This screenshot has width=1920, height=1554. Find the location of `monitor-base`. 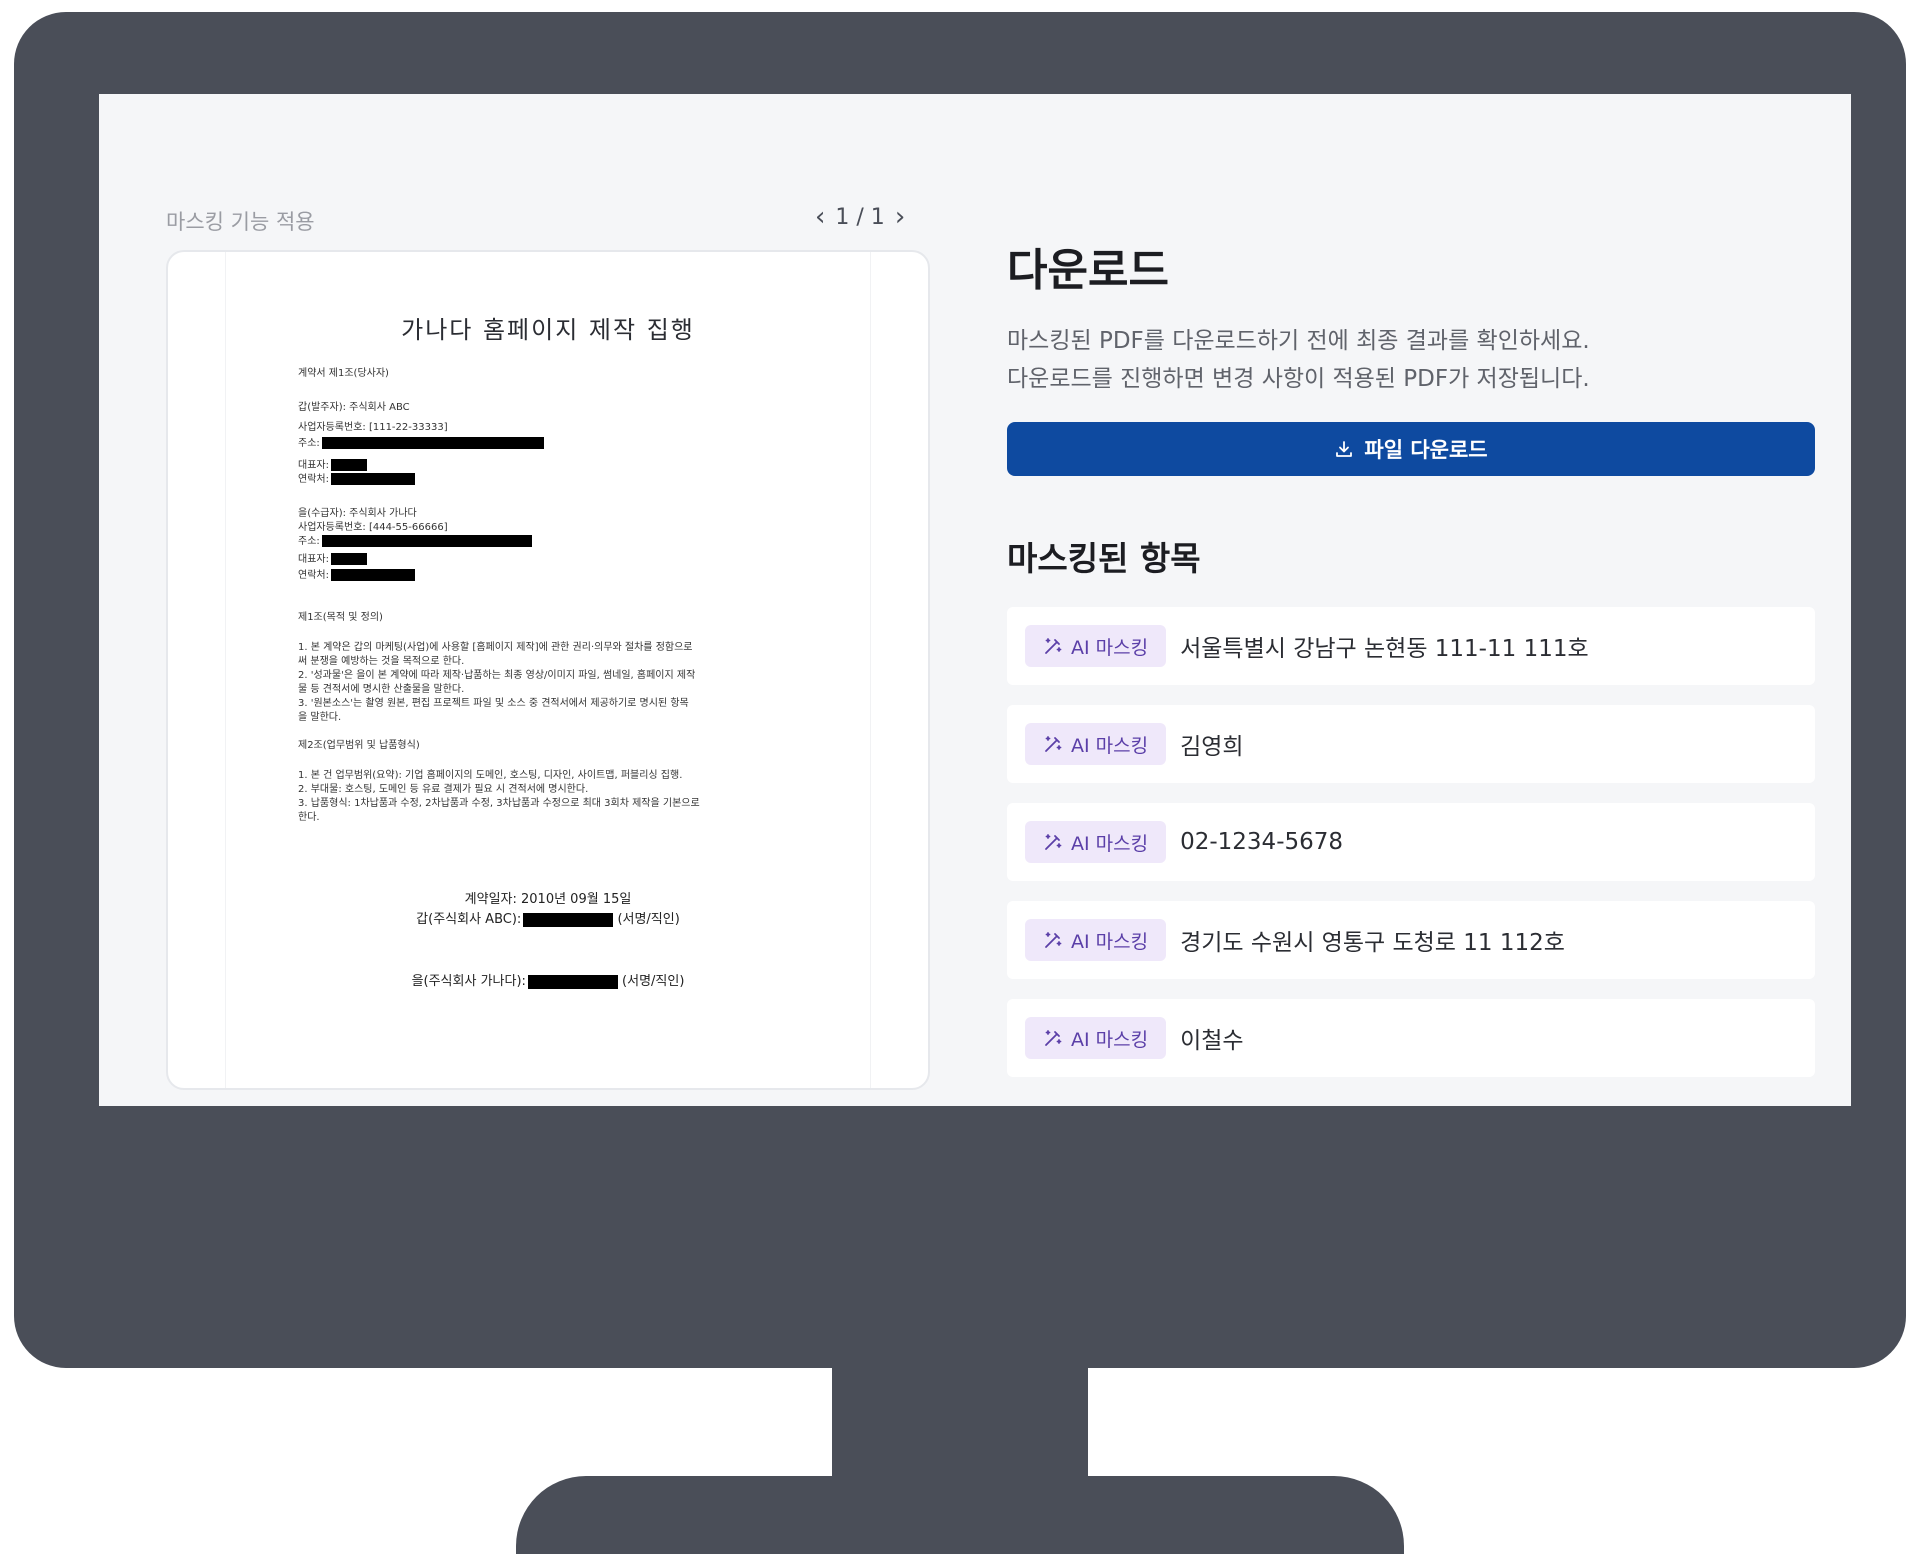

monitor-base is located at coordinates (960, 1515).